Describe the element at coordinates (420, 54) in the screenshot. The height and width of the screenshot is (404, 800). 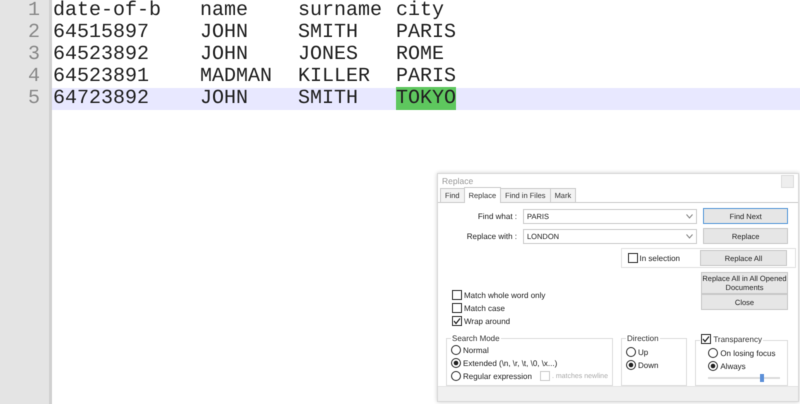
I see `text-cell: ROME` at that location.